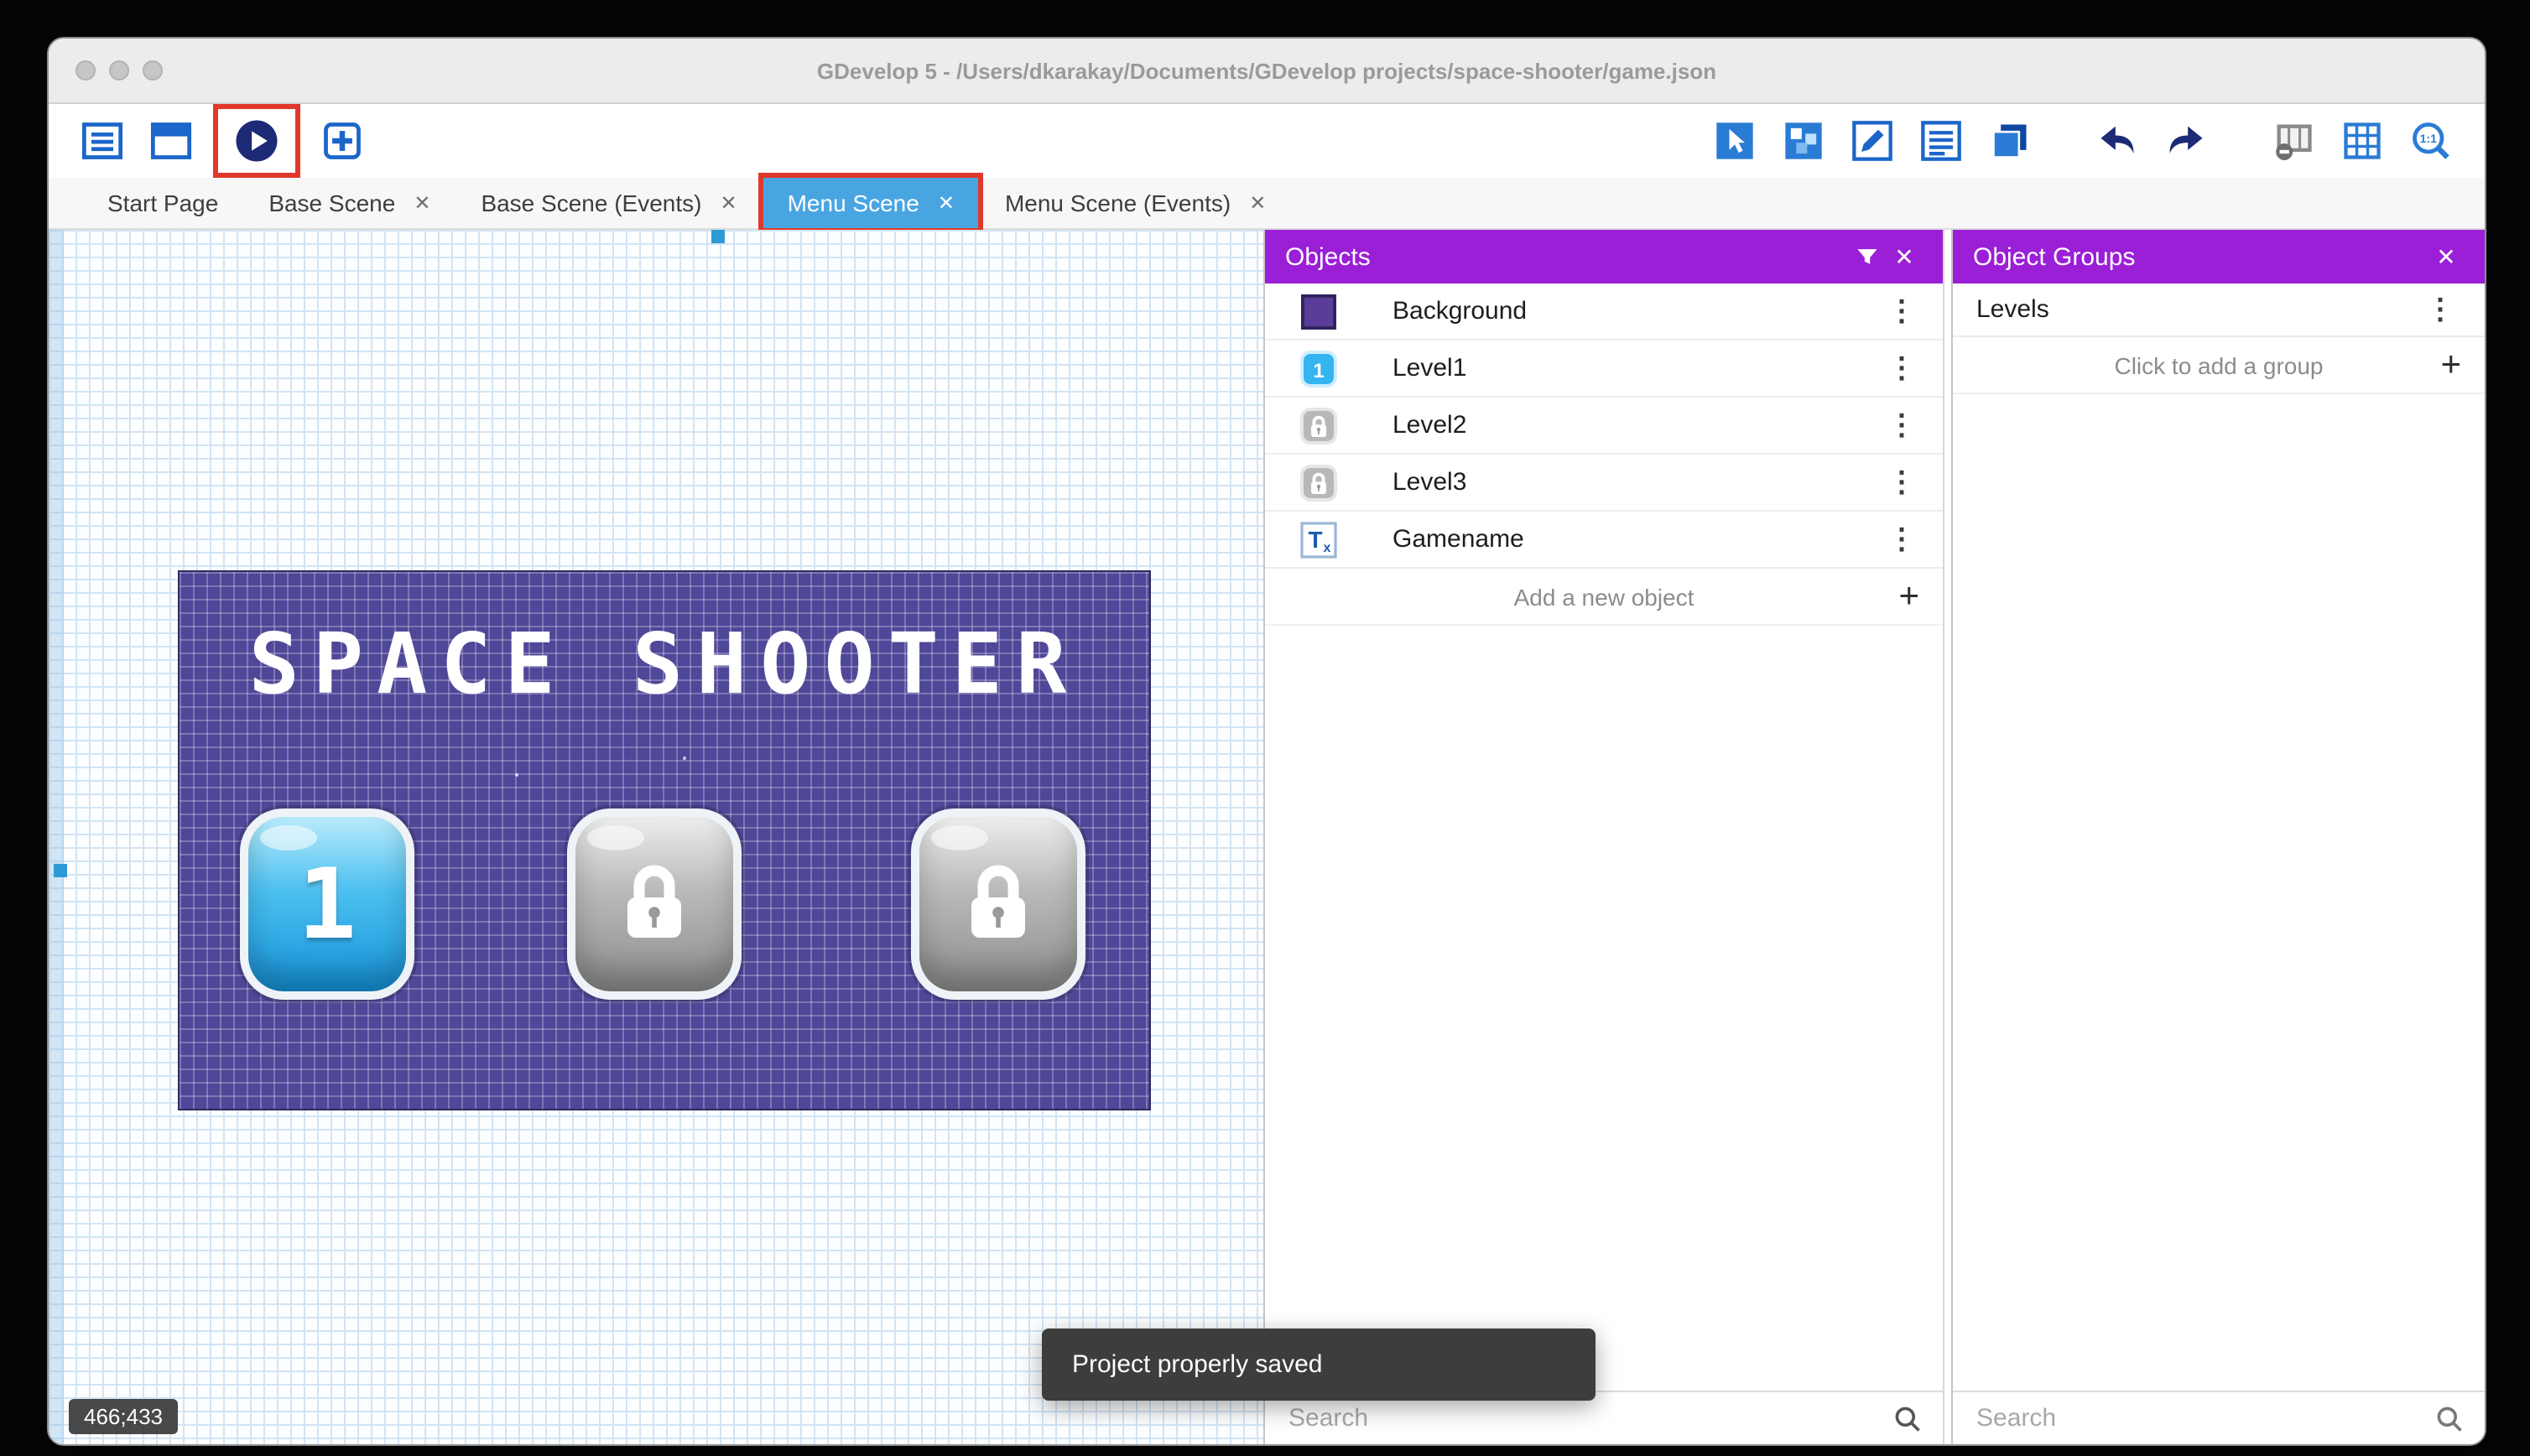 This screenshot has height=1456, width=2530. Describe the element at coordinates (1460, 311) in the screenshot. I see `object-label: Background` at that location.